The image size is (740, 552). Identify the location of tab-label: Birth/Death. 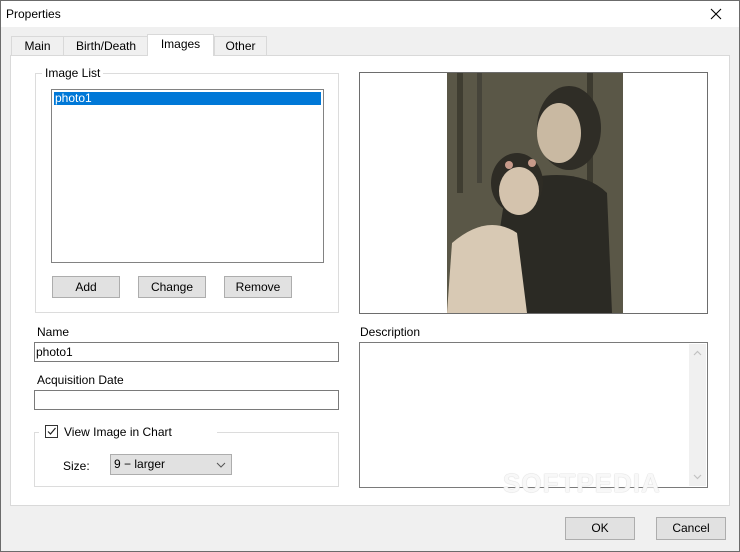
(106, 46).